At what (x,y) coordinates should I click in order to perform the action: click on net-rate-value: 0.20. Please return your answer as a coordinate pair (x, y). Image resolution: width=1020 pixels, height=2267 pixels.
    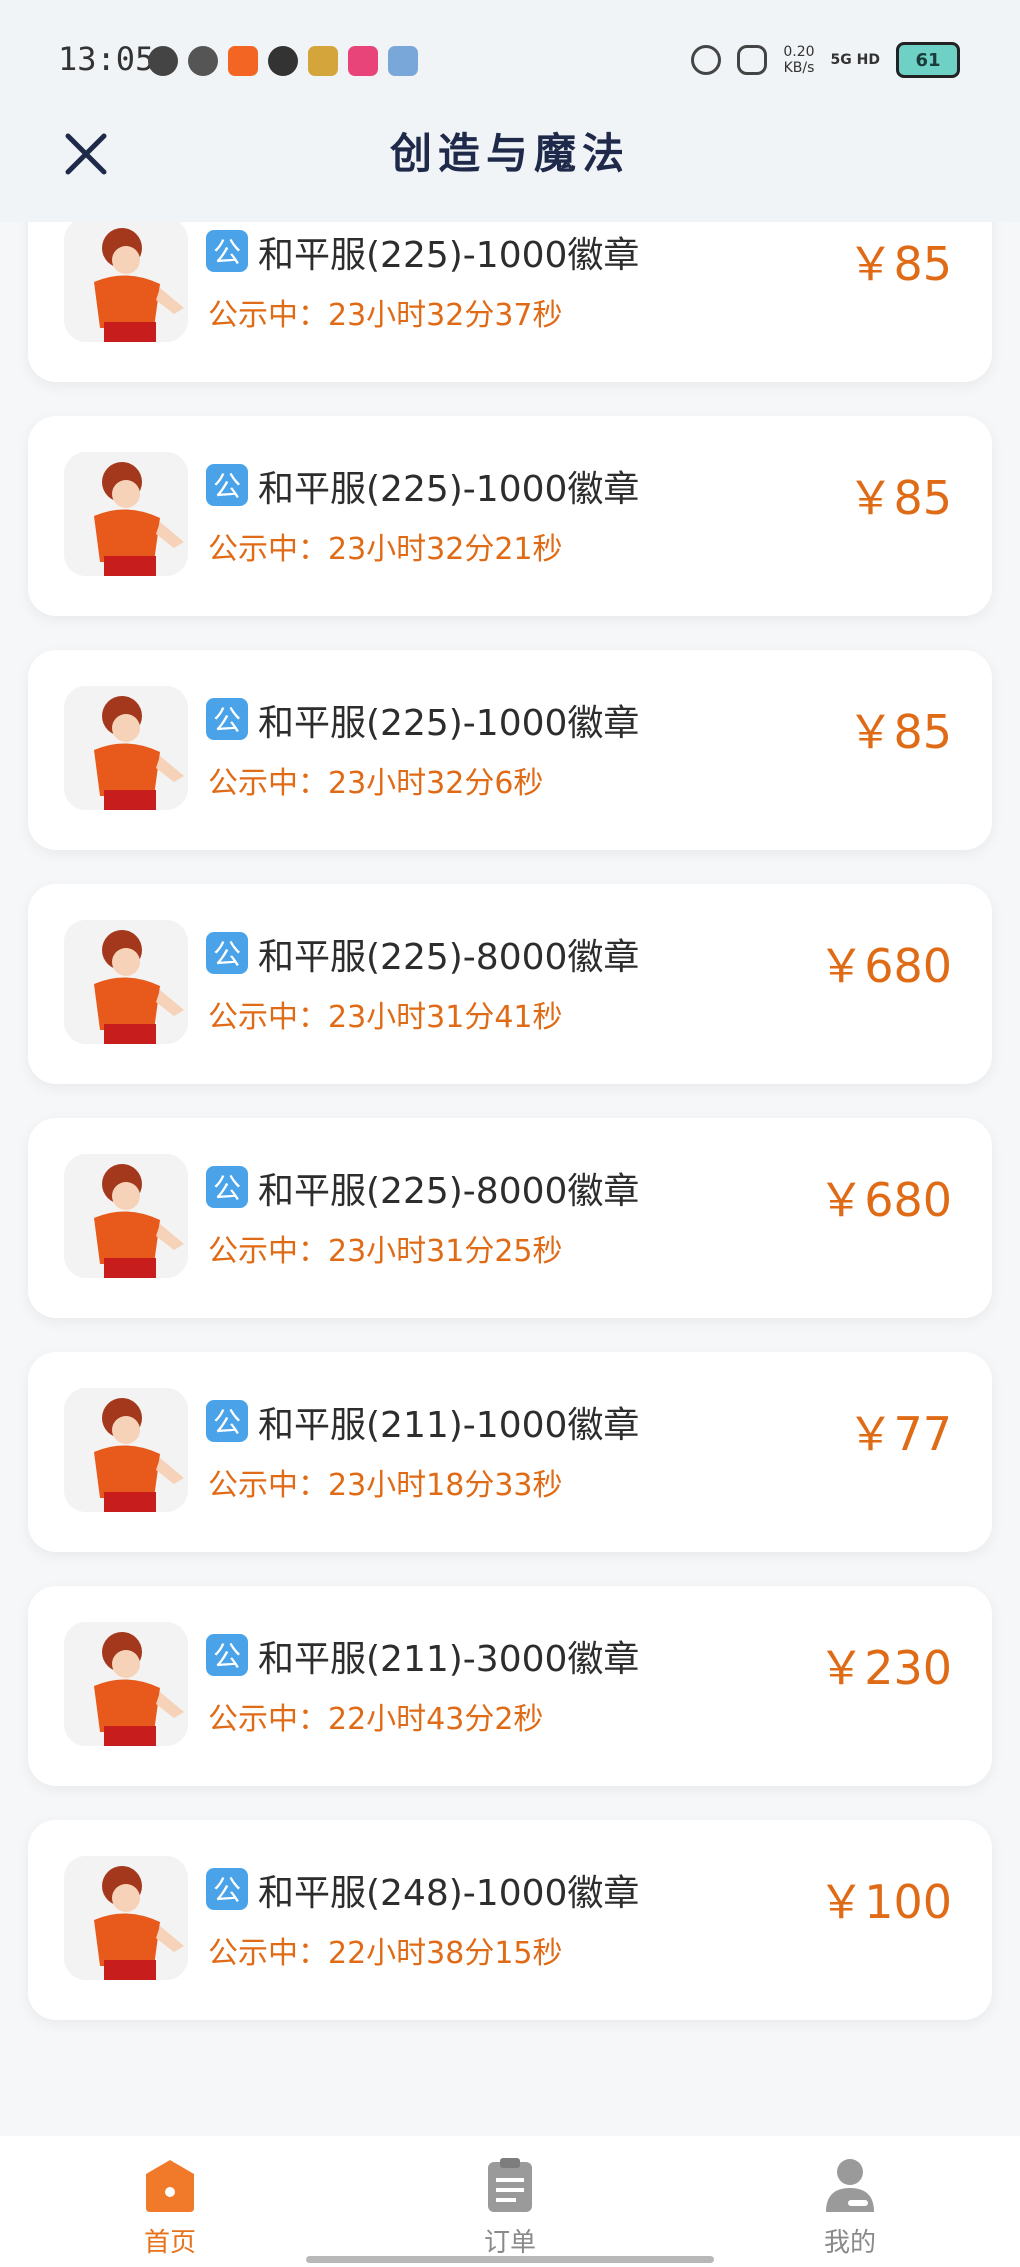
    Looking at the image, I should click on (799, 52).